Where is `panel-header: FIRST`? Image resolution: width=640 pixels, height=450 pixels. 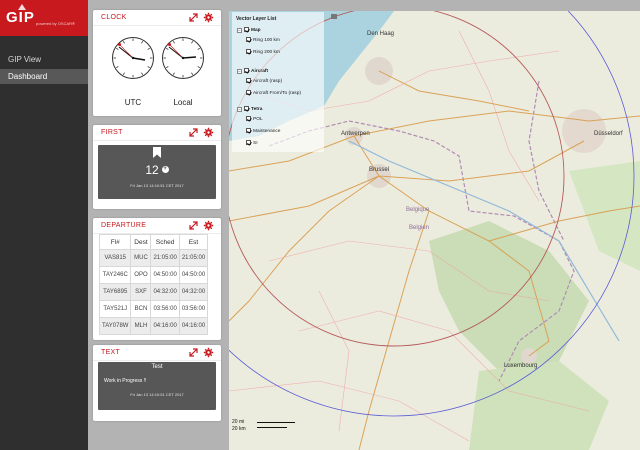 panel-header: FIRST is located at coordinates (157, 133).